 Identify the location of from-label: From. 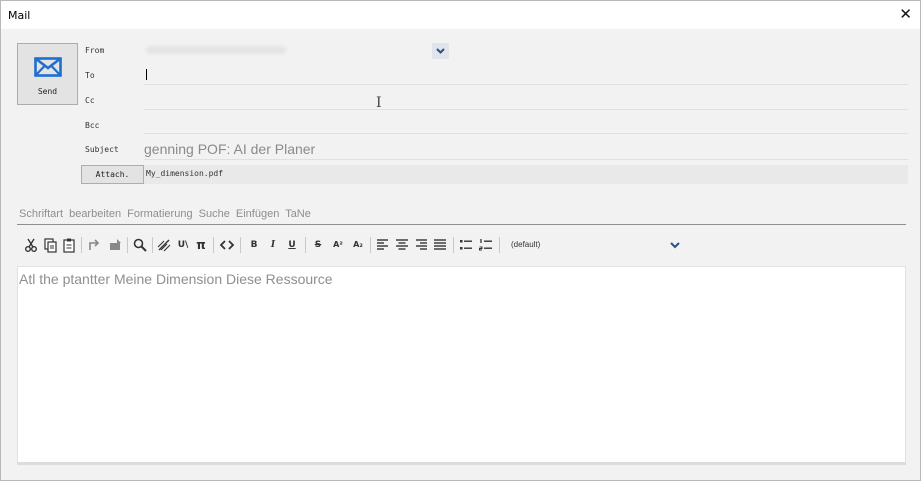
(95, 50).